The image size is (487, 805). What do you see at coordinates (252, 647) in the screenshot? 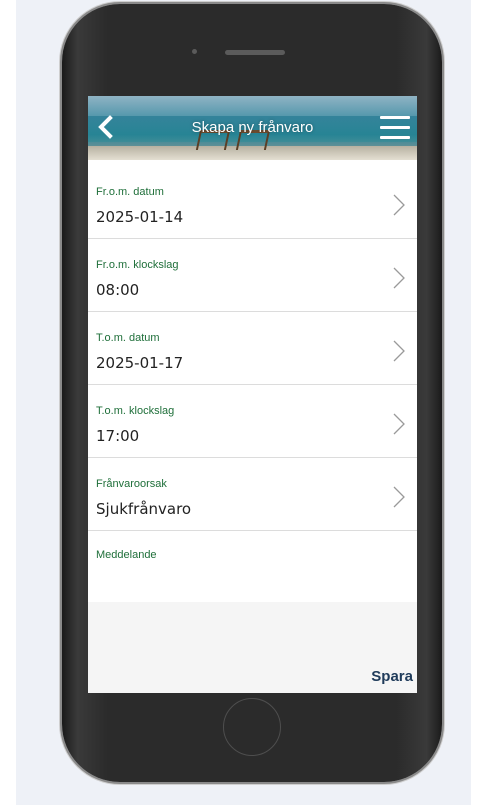
I see `form-footer: Spara` at bounding box center [252, 647].